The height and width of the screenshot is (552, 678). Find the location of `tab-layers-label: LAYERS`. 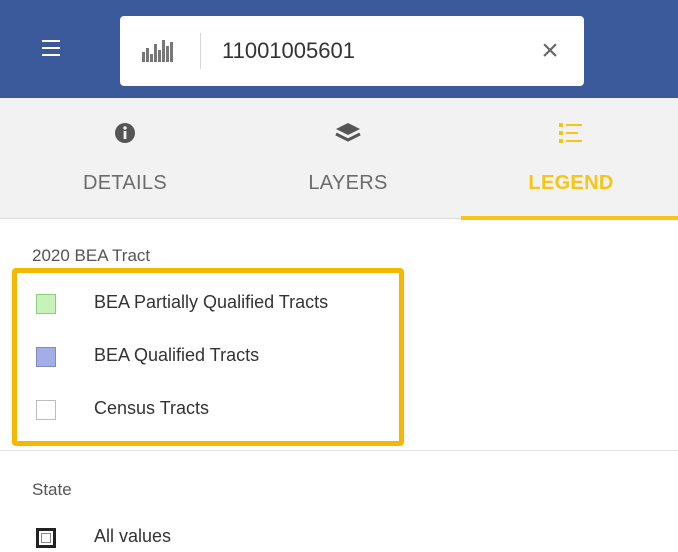

tab-layers-label: LAYERS is located at coordinates (348, 183).